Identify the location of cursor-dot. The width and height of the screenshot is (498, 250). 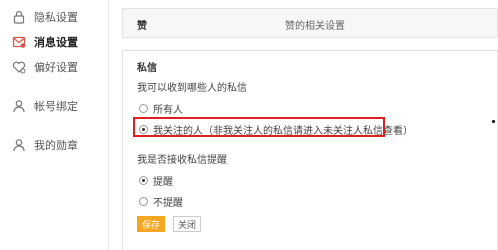
(493, 121).